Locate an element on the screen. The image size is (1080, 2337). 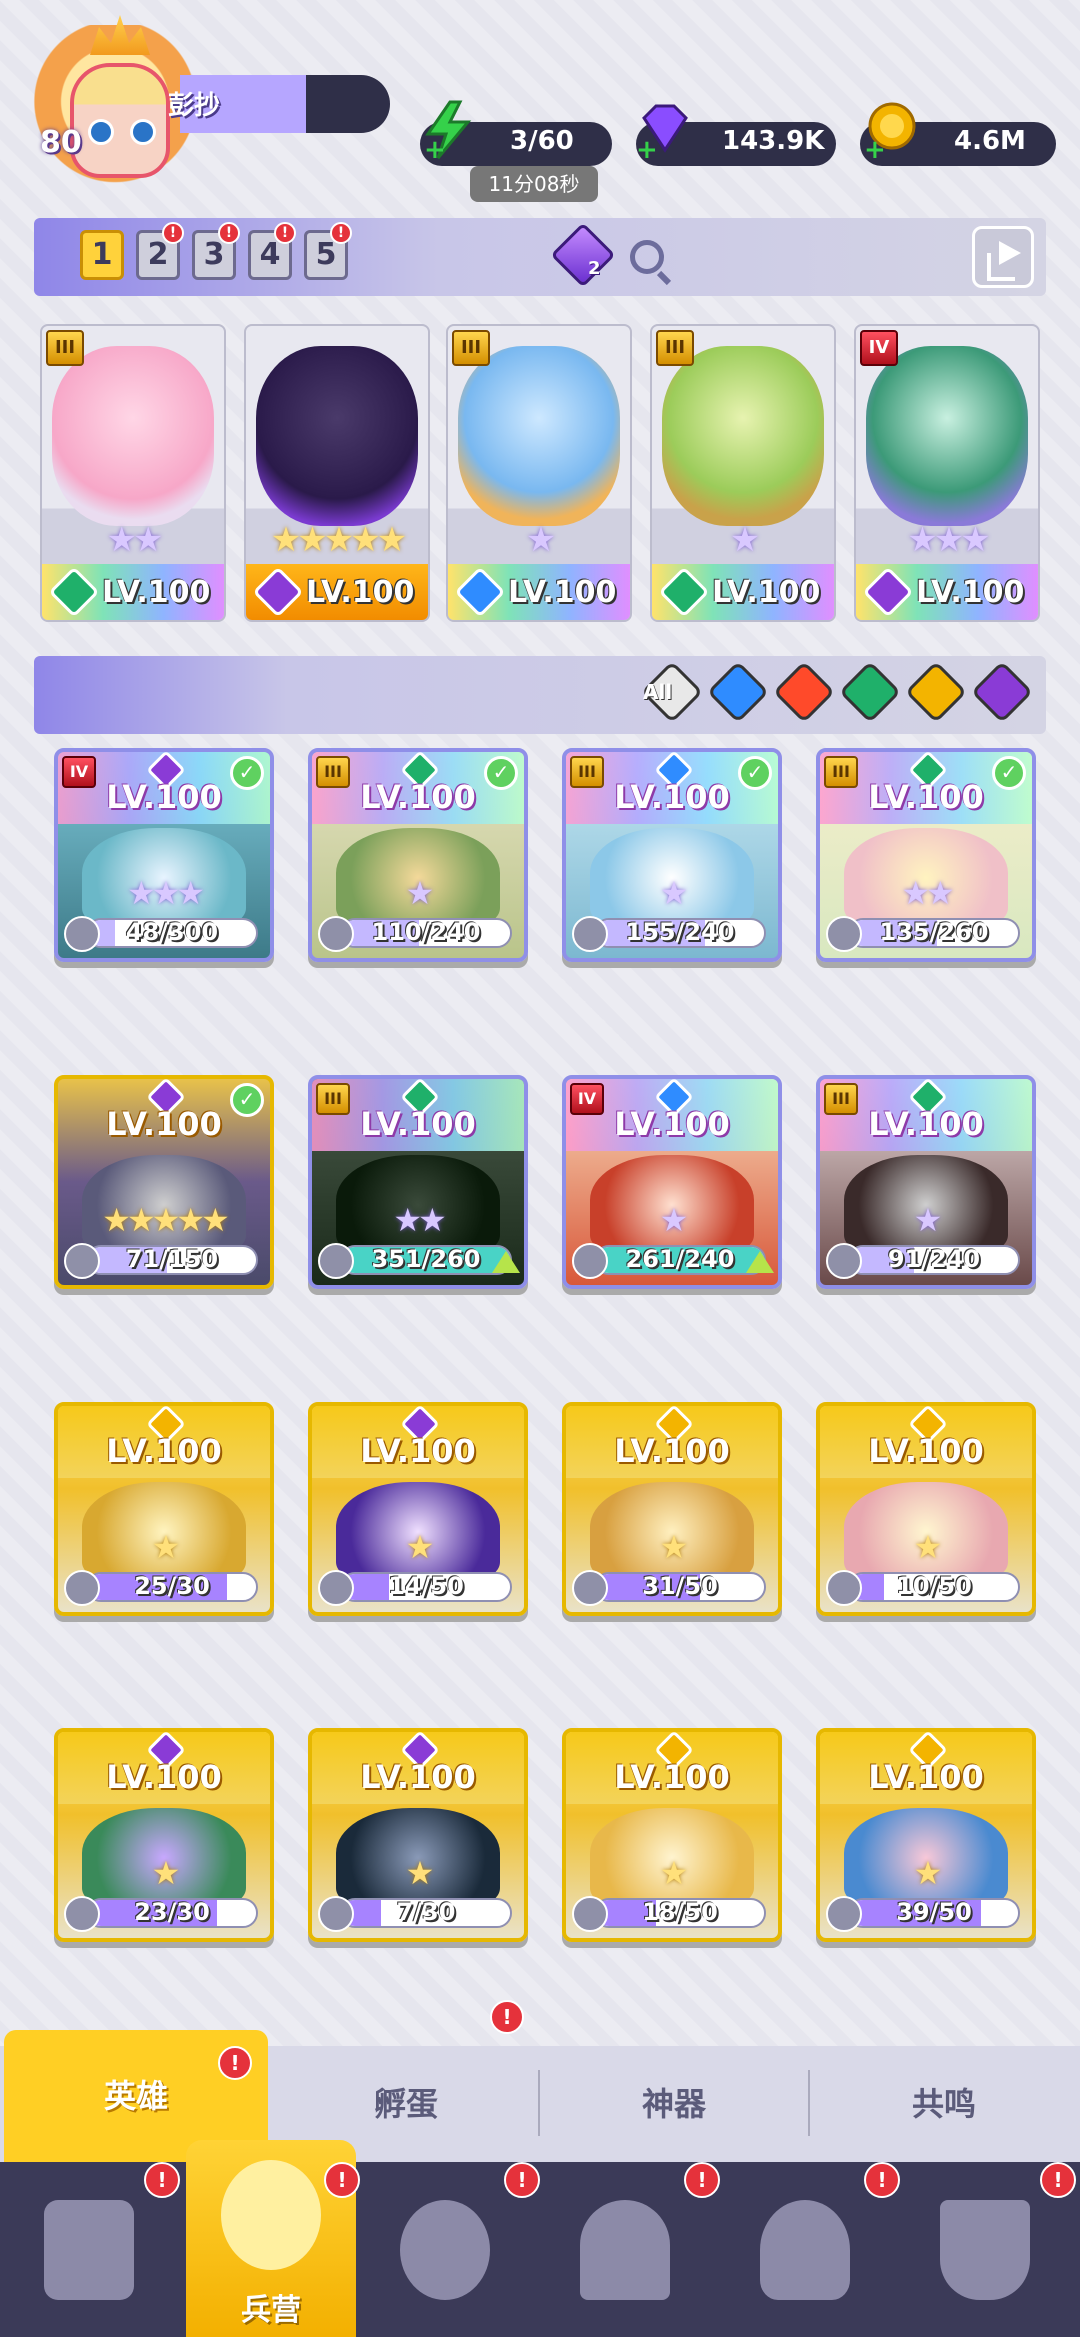
hero-card: III ✓ LV.100 ★★ 135/260 is located at coordinates (926, 855).